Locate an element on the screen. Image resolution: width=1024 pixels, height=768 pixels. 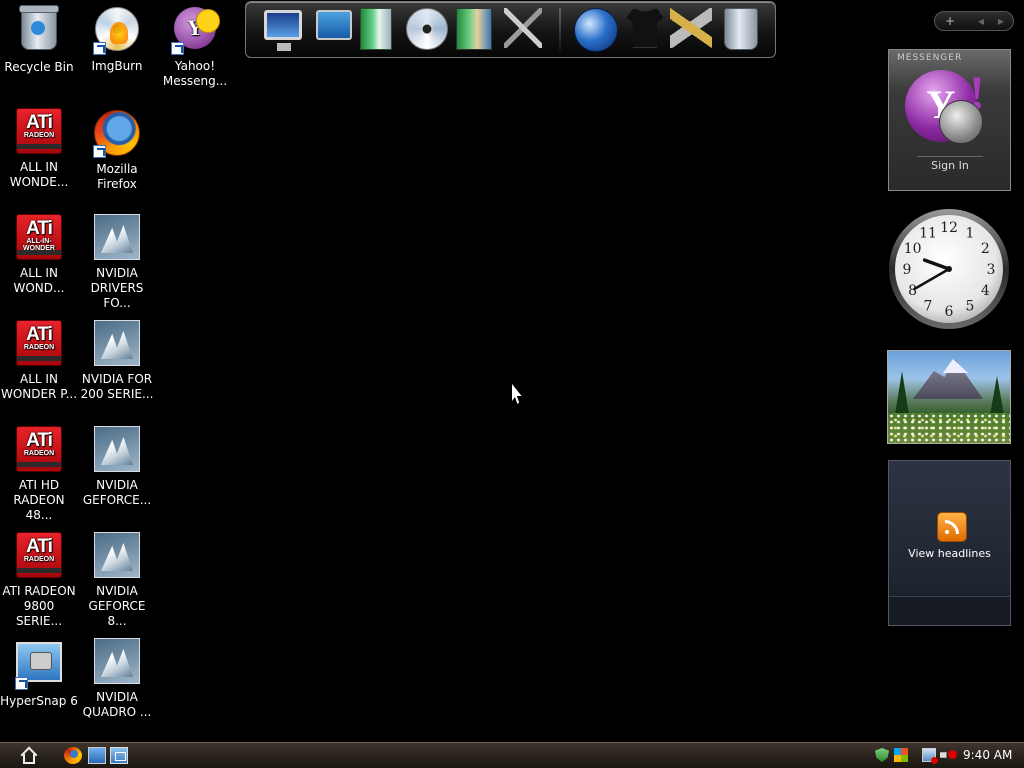
clock-numeral: 2 is located at coordinates (985, 249).